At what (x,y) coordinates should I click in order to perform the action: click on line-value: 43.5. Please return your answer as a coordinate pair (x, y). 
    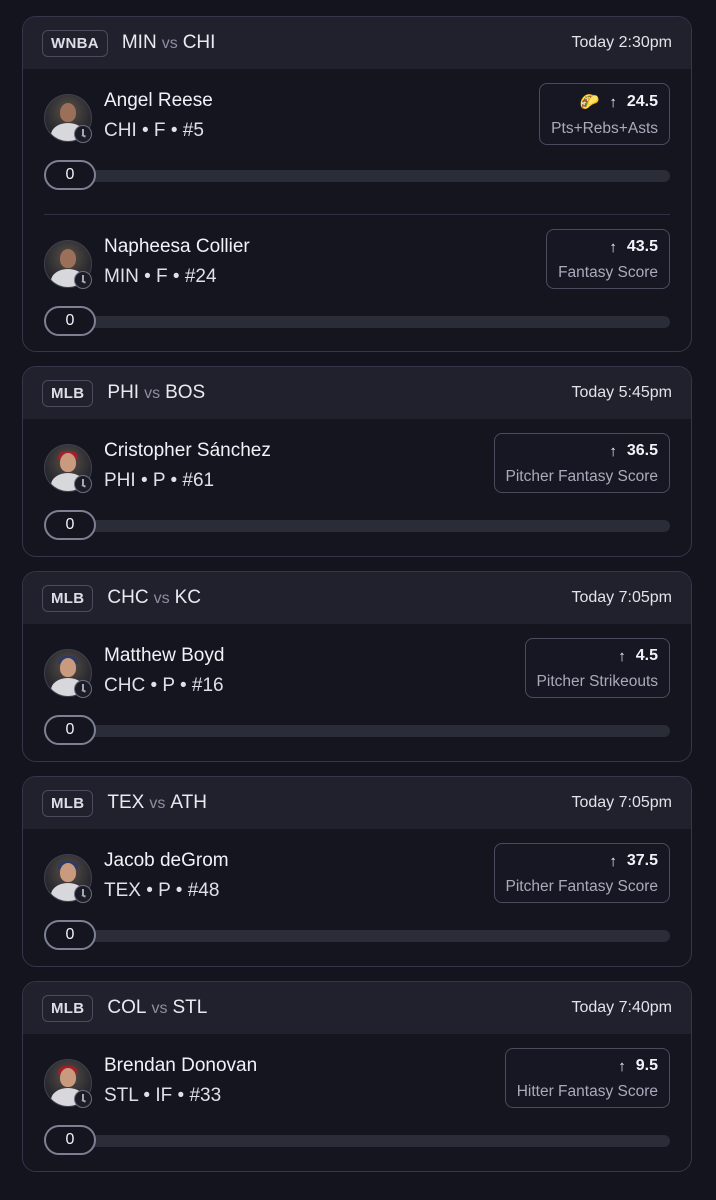
    Looking at the image, I should click on (642, 246).